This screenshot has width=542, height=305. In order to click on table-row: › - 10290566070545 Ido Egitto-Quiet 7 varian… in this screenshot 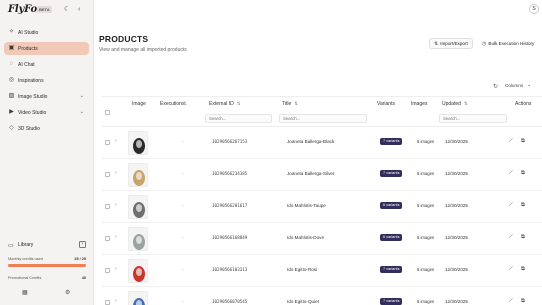, I will do `click(321, 296)`.